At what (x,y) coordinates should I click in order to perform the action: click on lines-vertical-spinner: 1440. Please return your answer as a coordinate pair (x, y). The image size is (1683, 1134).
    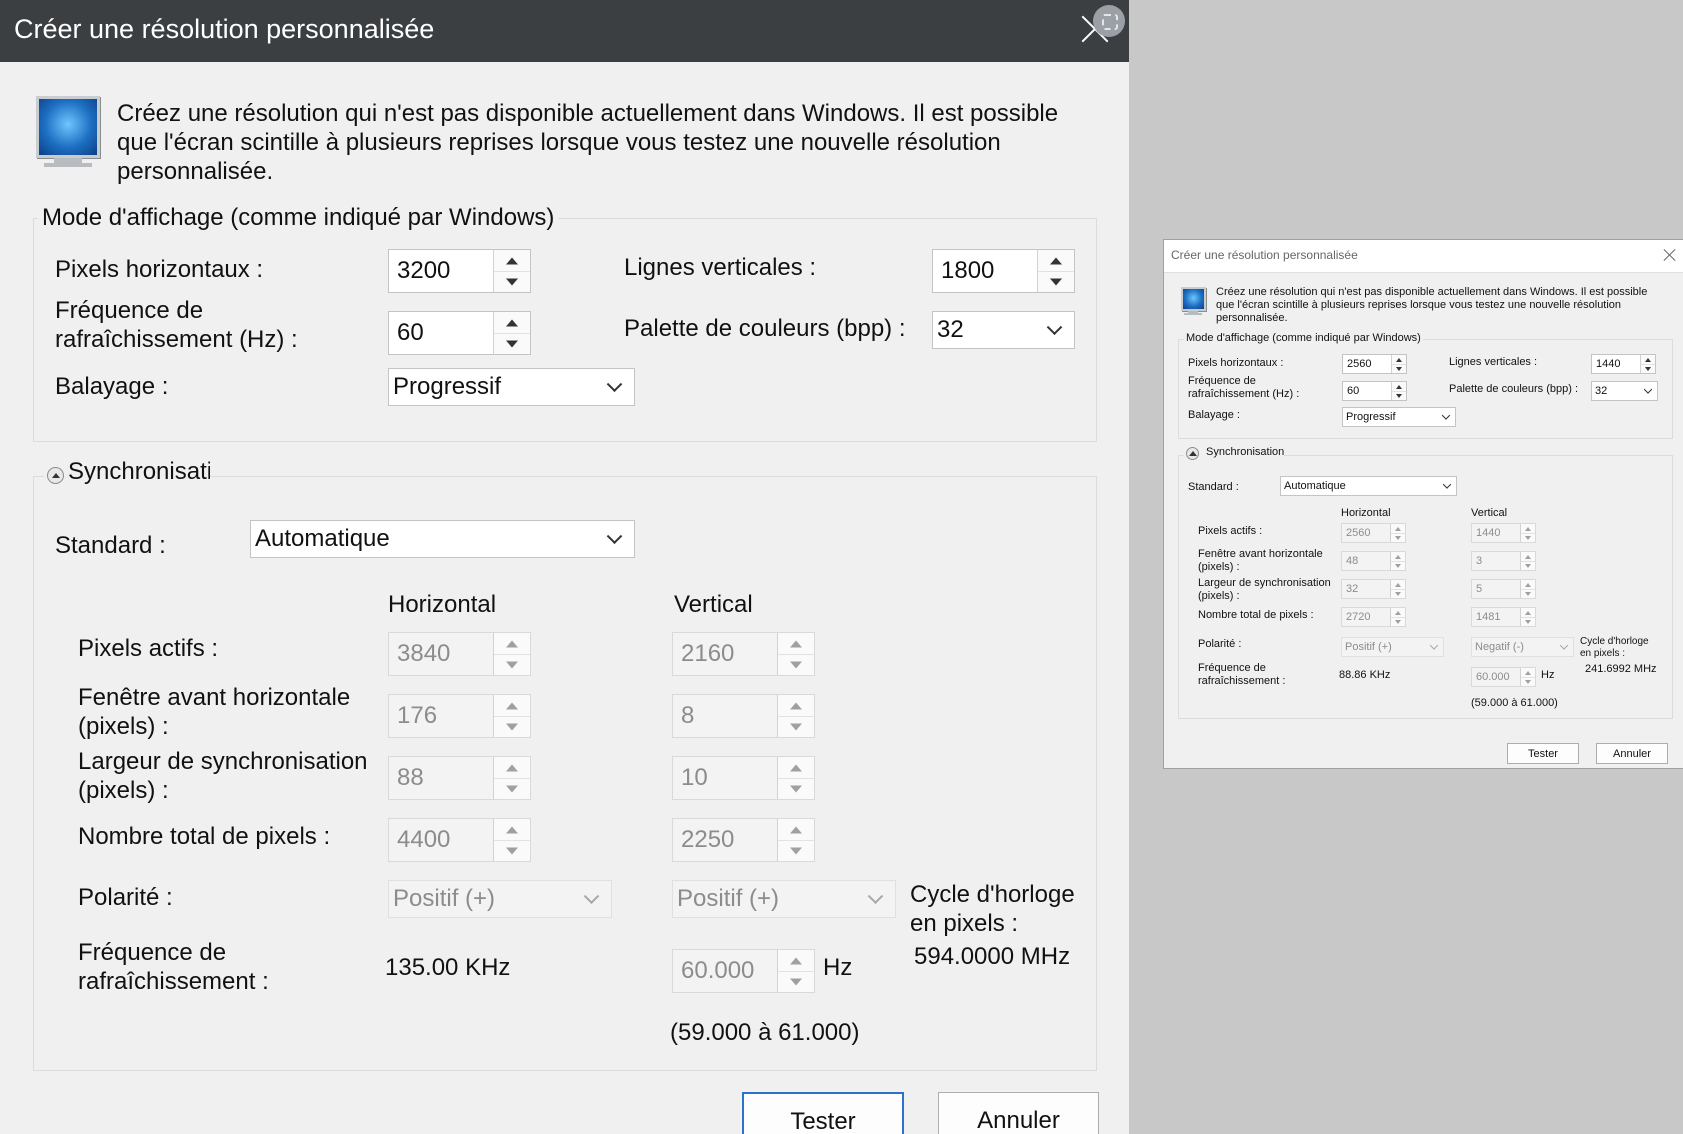
    Looking at the image, I should click on (1623, 364).